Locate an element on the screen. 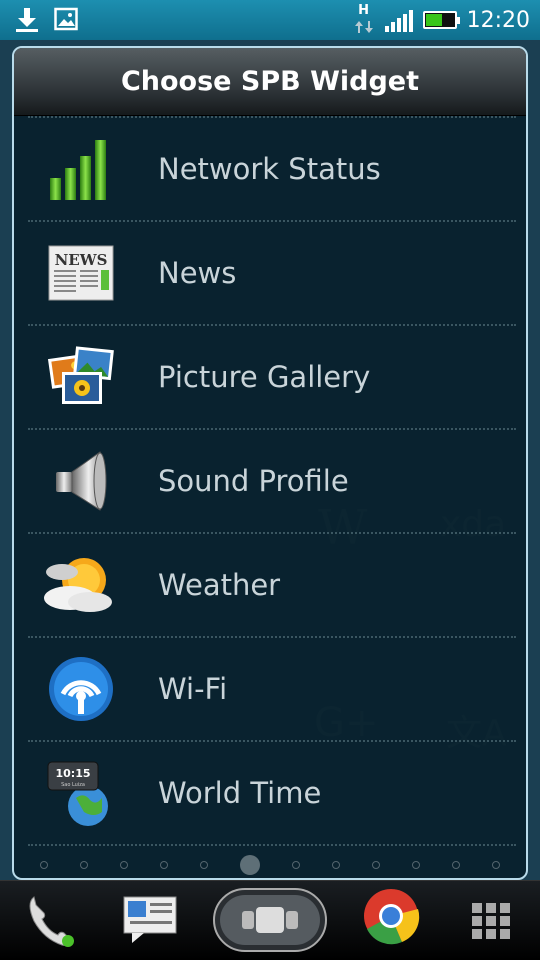 The width and height of the screenshot is (540, 960). widget-item-label: Wi-Fi is located at coordinates (193, 689).